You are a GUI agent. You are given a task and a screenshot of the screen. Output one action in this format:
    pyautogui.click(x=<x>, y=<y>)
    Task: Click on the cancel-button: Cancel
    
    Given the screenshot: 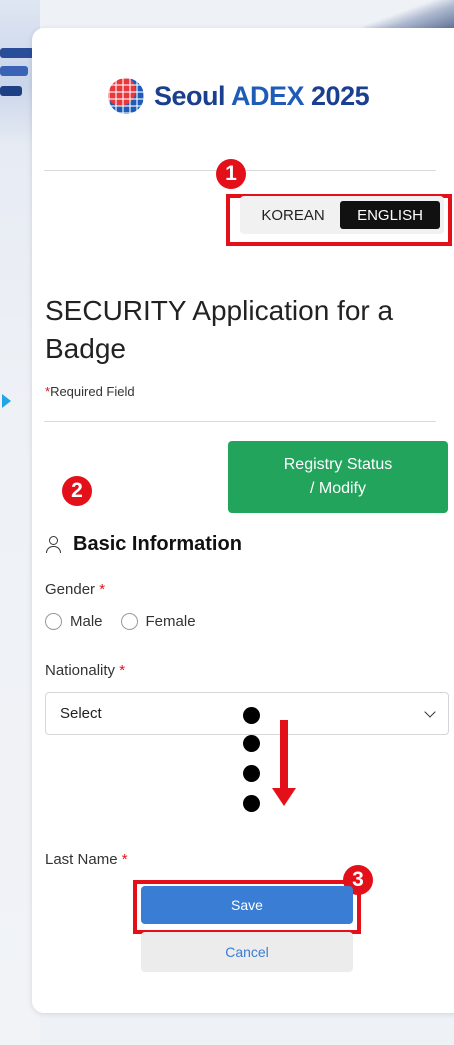 What is the action you would take?
    pyautogui.click(x=247, y=952)
    